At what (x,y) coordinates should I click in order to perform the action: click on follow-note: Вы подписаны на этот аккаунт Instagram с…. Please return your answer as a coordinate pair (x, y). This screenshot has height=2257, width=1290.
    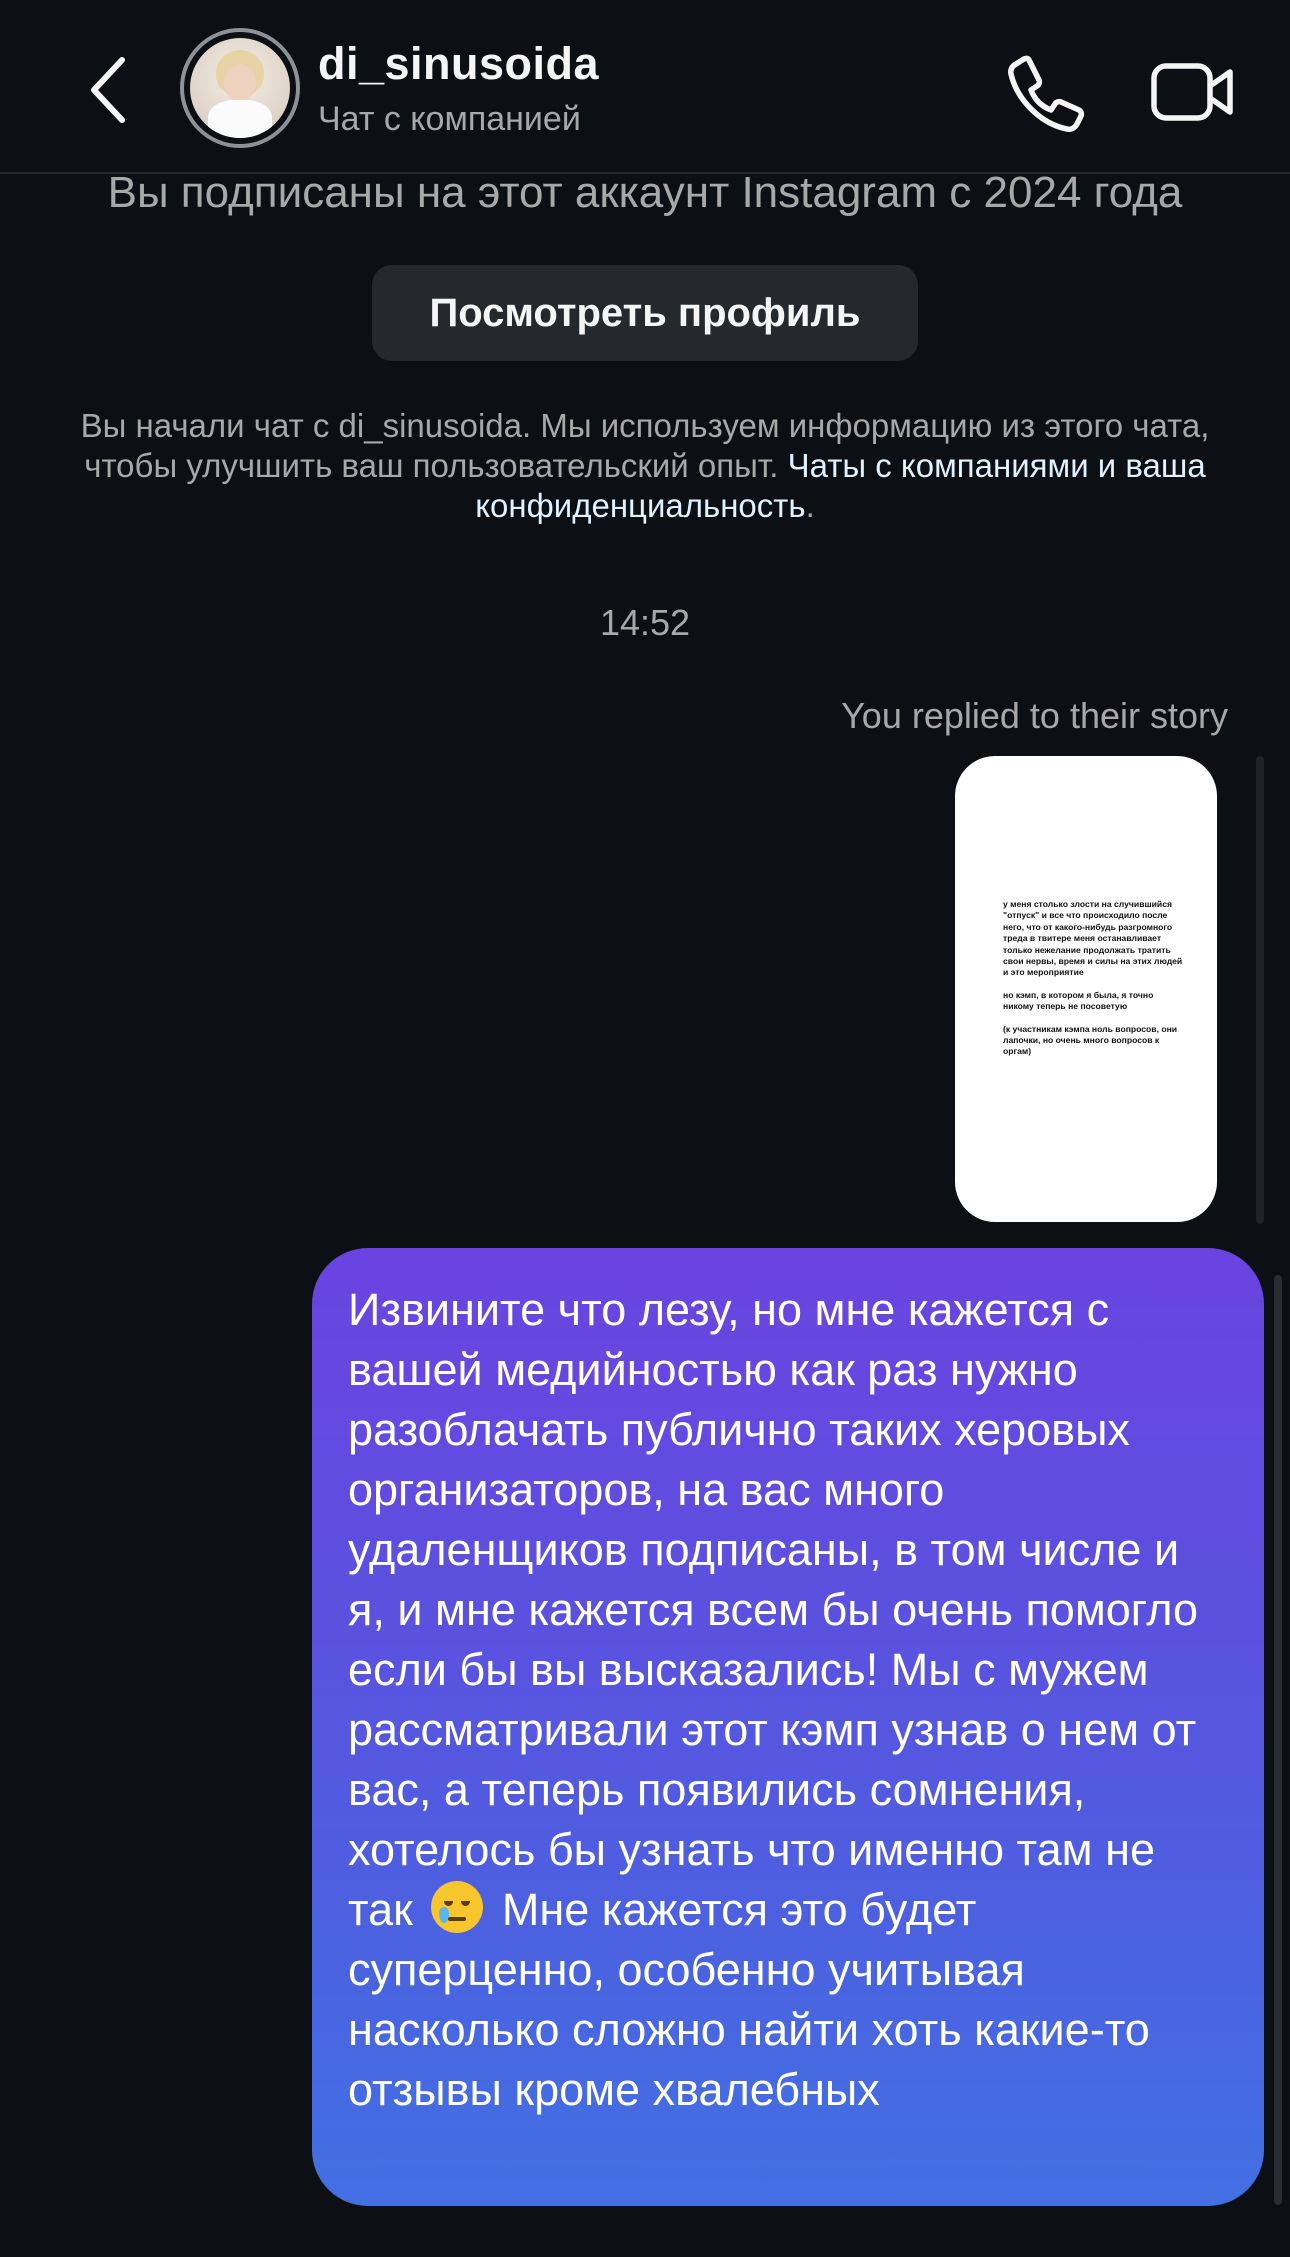
    Looking at the image, I should click on (645, 192).